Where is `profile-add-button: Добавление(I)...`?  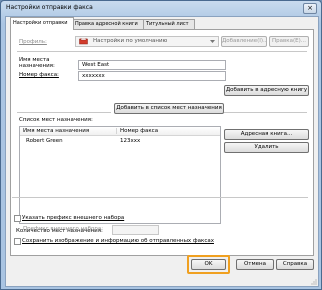
profile-add-button: Добавление(I)... is located at coordinates (244, 41).